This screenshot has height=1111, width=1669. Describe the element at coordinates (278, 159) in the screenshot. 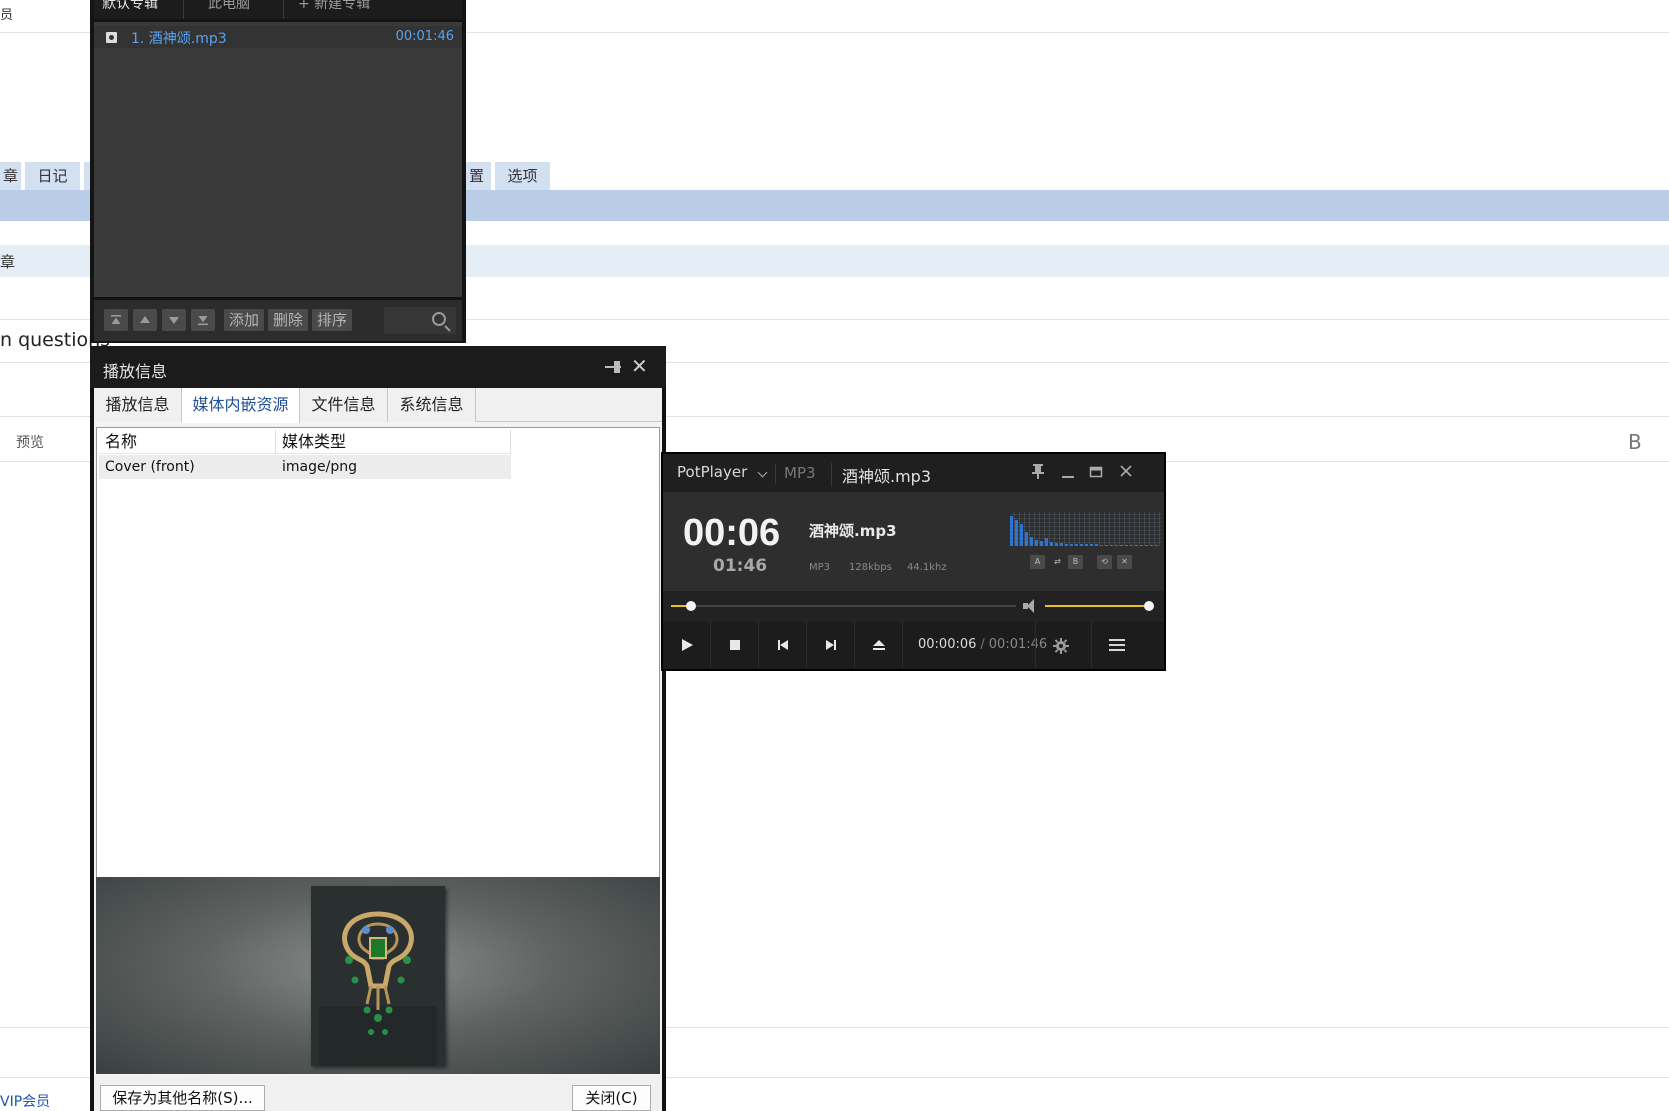

I see `playlist-list: 1. 酒神颂.mp3 00:01:46` at that location.